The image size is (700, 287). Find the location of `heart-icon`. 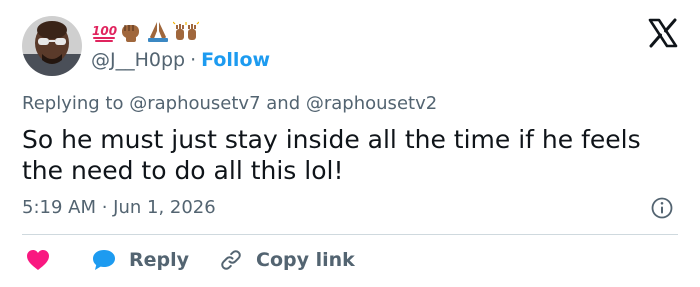

heart-icon is located at coordinates (38, 260).